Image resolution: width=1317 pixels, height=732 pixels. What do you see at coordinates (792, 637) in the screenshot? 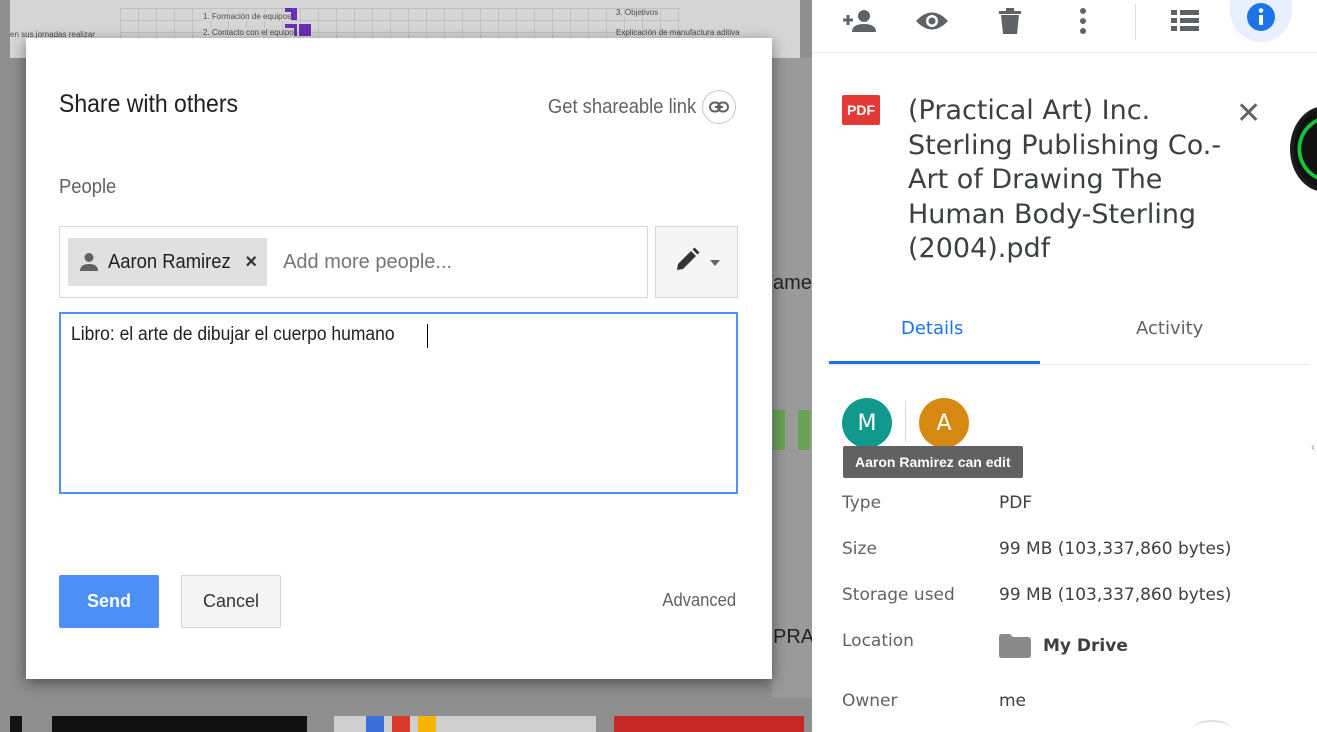
I see `background-text: PRA` at bounding box center [792, 637].